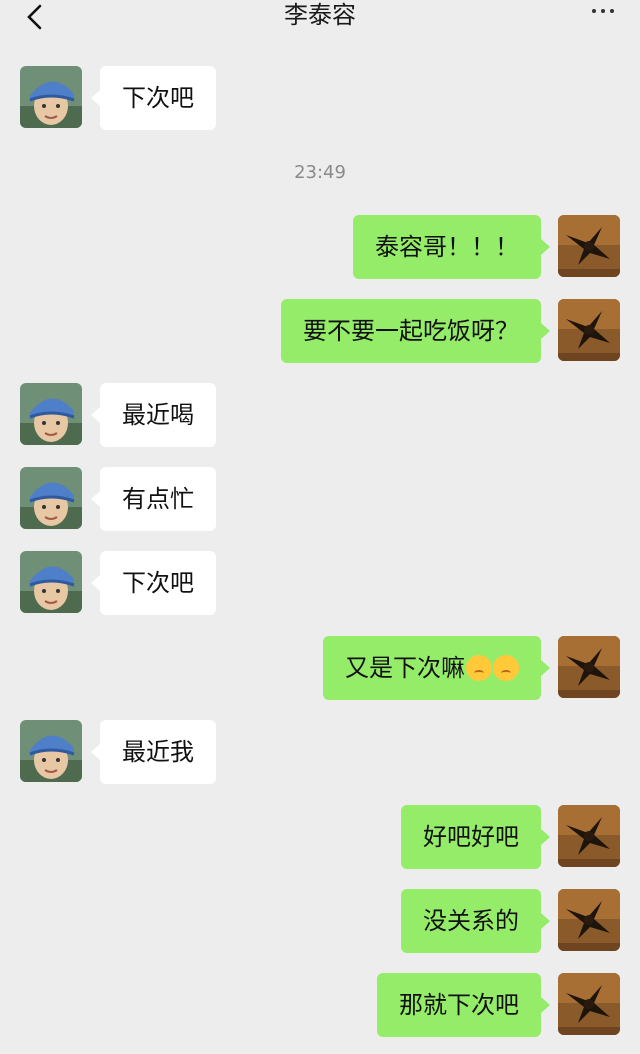 This screenshot has width=640, height=1054. I want to click on pouting-face-emoji-icon, so click(506, 668).